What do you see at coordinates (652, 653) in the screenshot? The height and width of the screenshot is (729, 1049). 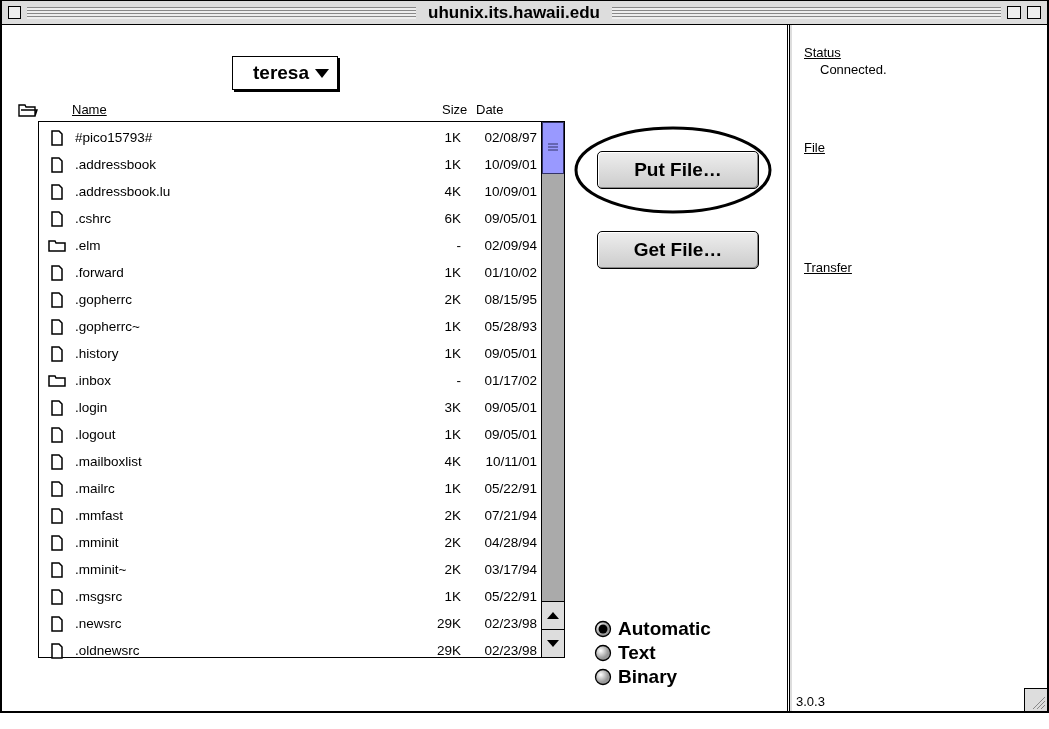 I see `radio-option: Text` at bounding box center [652, 653].